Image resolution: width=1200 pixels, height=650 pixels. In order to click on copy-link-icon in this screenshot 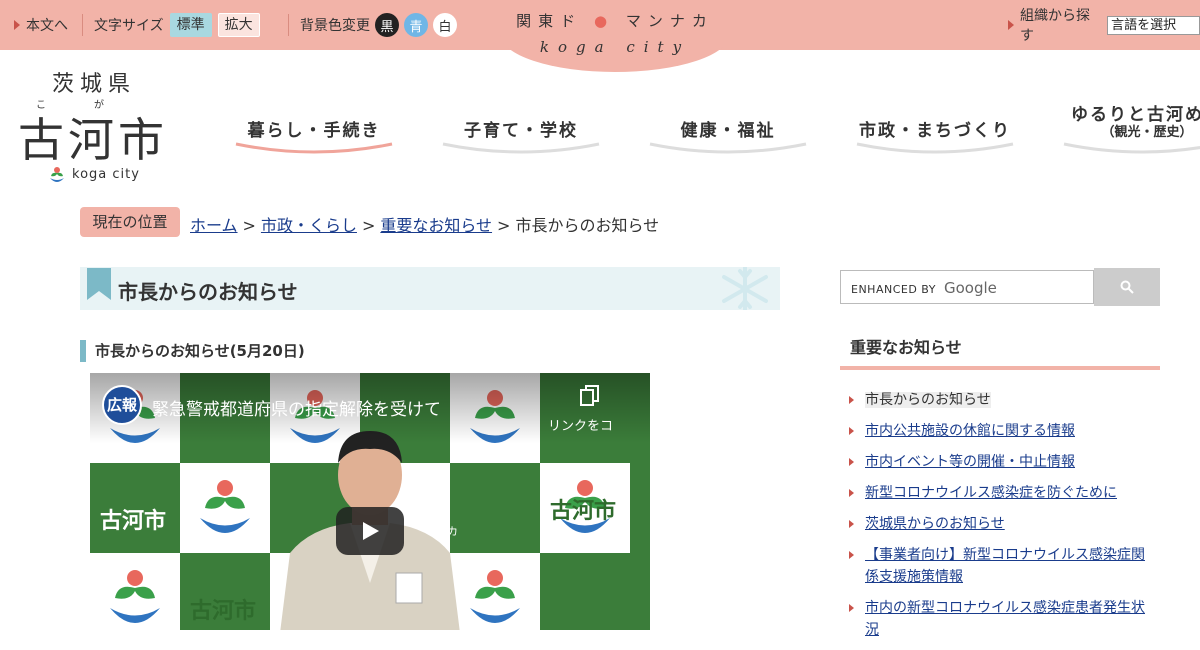, I will do `click(590, 396)`.